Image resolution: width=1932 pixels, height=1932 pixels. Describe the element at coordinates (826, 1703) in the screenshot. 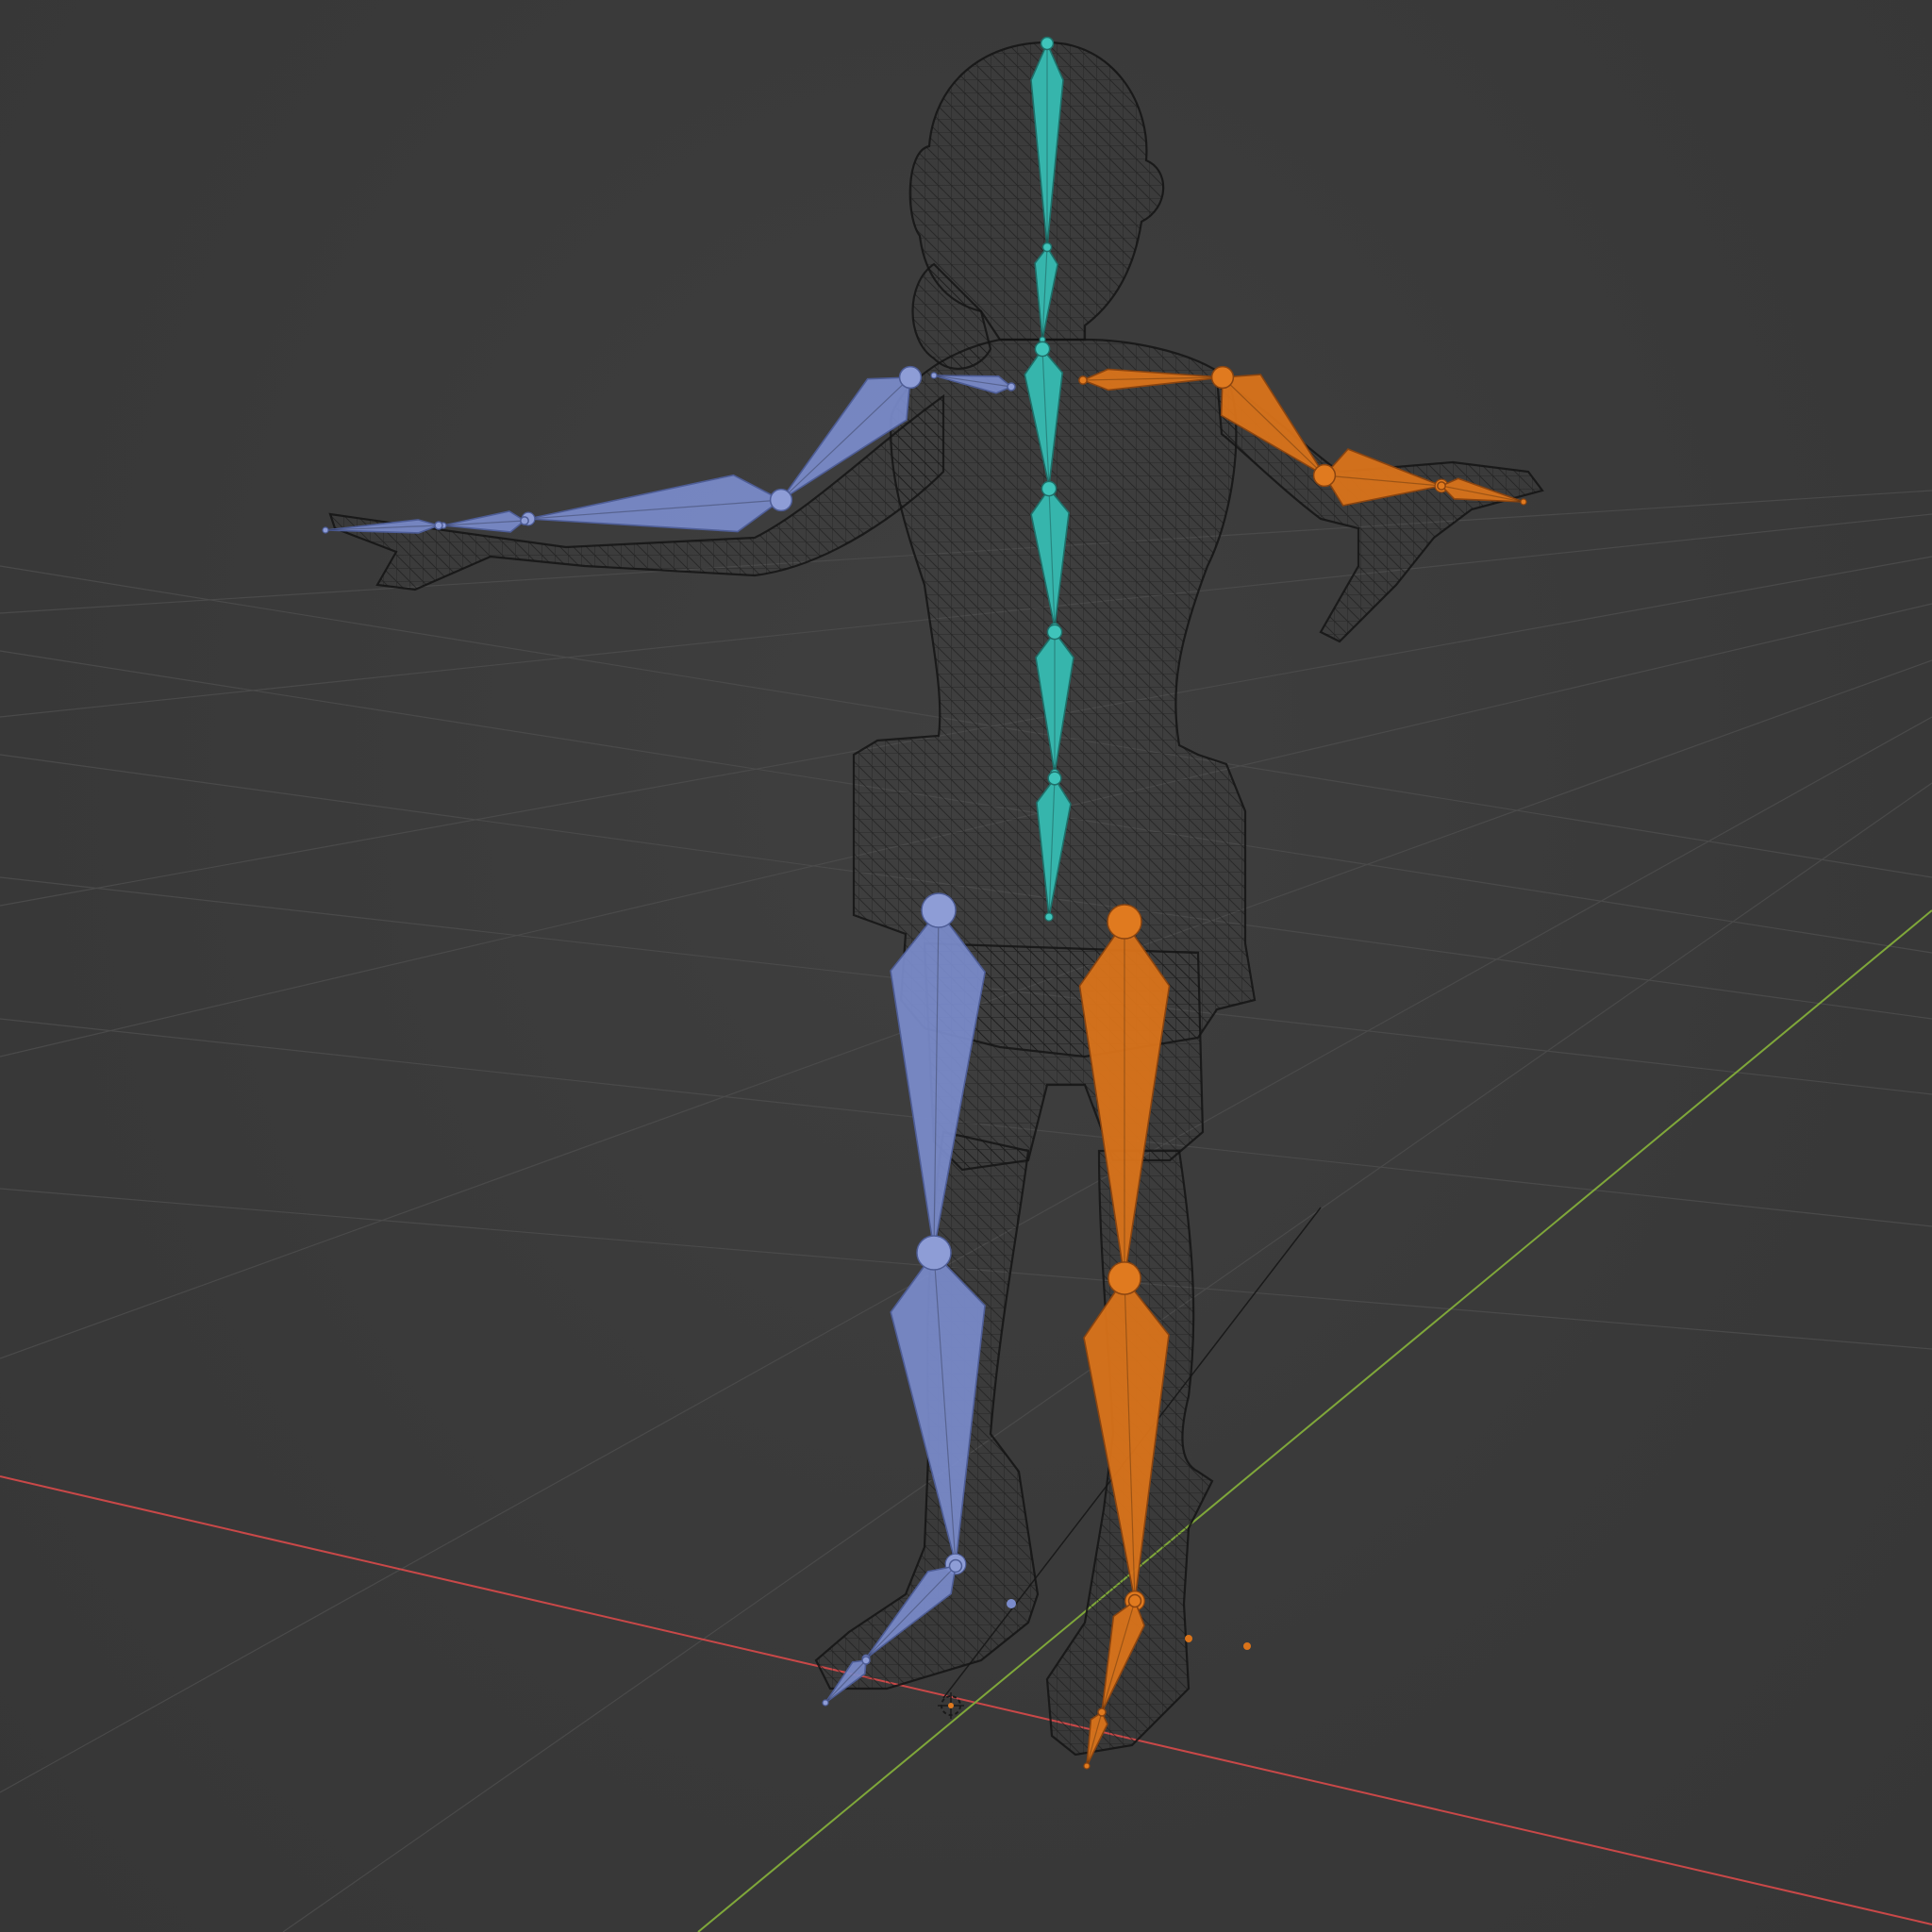

I see `bone-toe-l-tail-joint` at that location.